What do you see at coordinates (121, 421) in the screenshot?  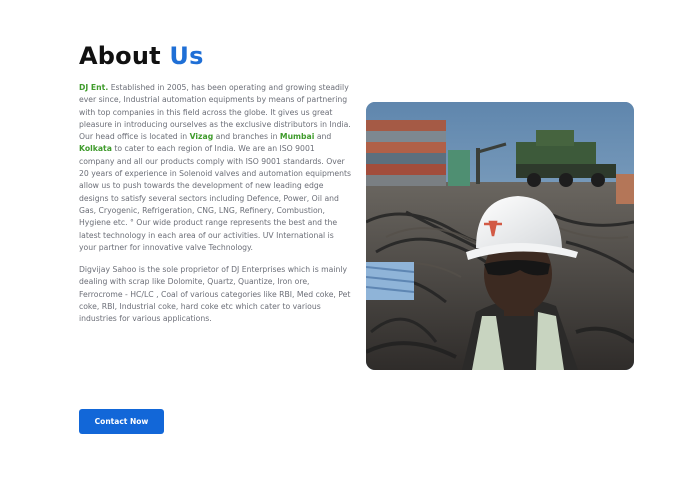 I see `contact-now-button: Contact Now` at bounding box center [121, 421].